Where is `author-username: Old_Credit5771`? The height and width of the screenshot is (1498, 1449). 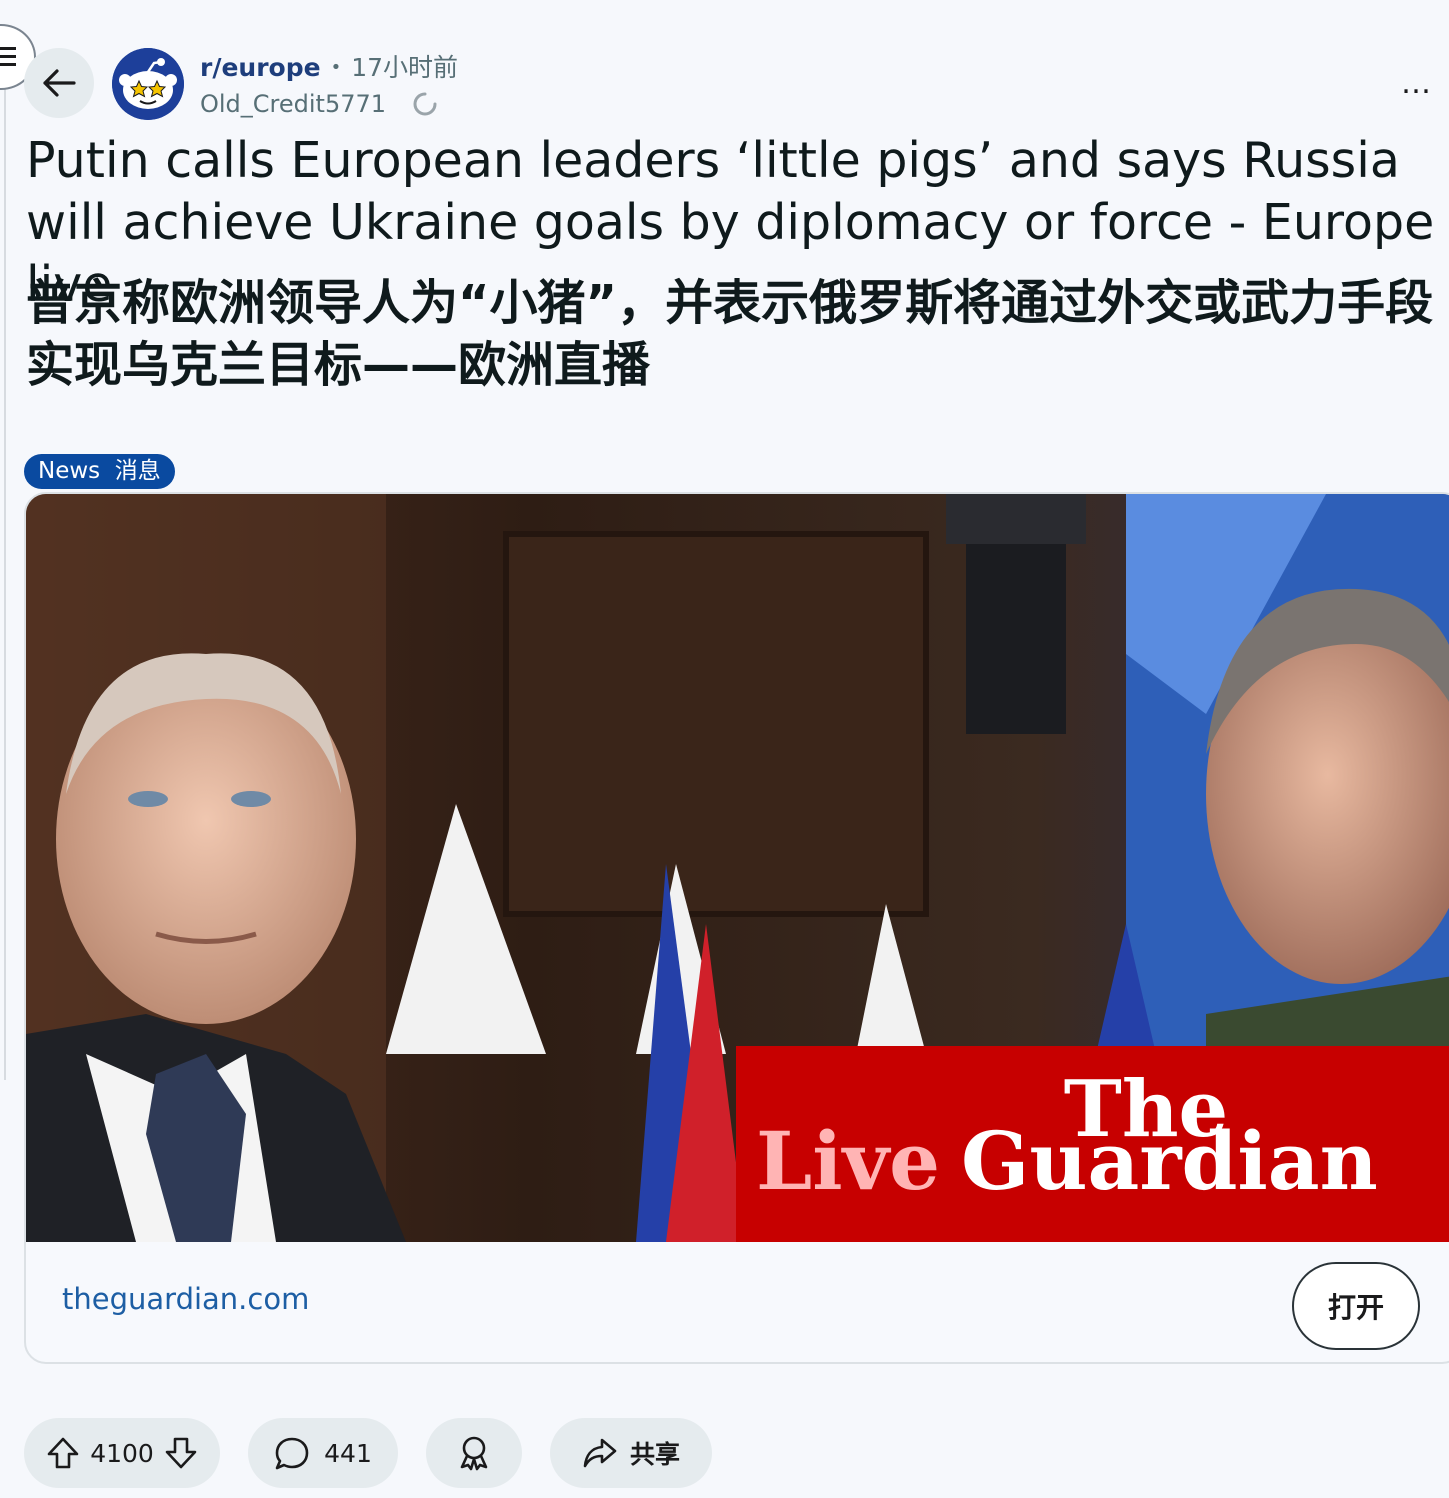
author-username: Old_Credit5771 is located at coordinates (293, 104).